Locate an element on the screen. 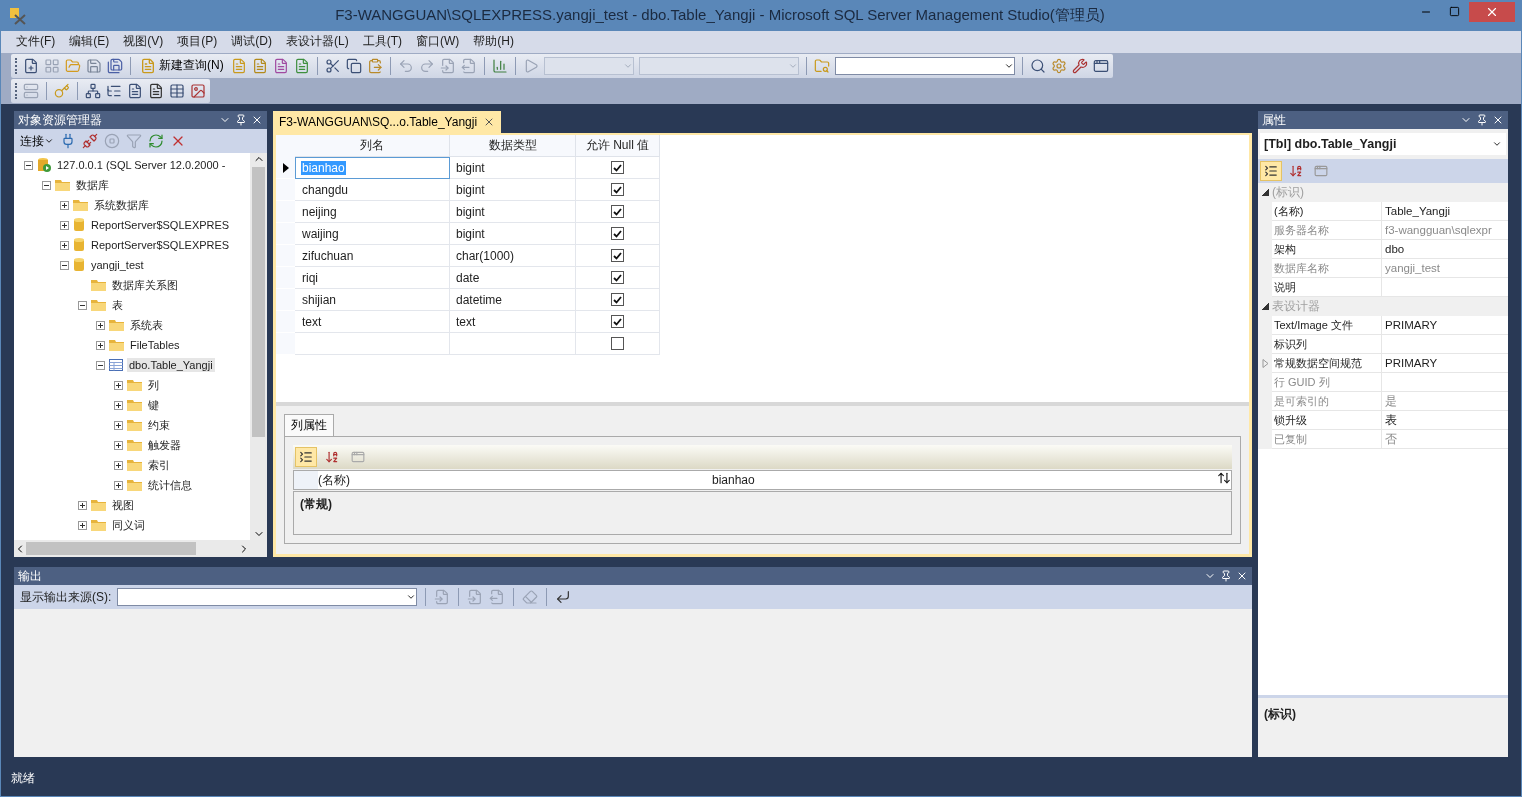 This screenshot has width=1522, height=797. copy-icon is located at coordinates (353, 65).